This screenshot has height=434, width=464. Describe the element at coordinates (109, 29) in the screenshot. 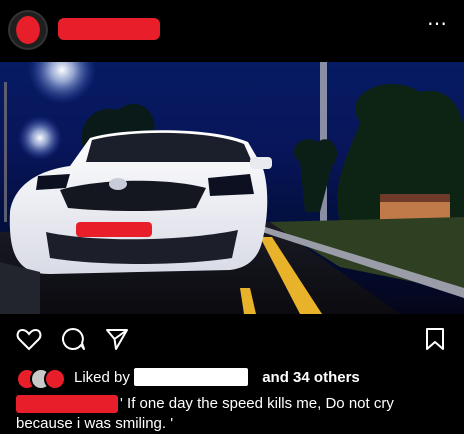

I see `username-redacted` at that location.